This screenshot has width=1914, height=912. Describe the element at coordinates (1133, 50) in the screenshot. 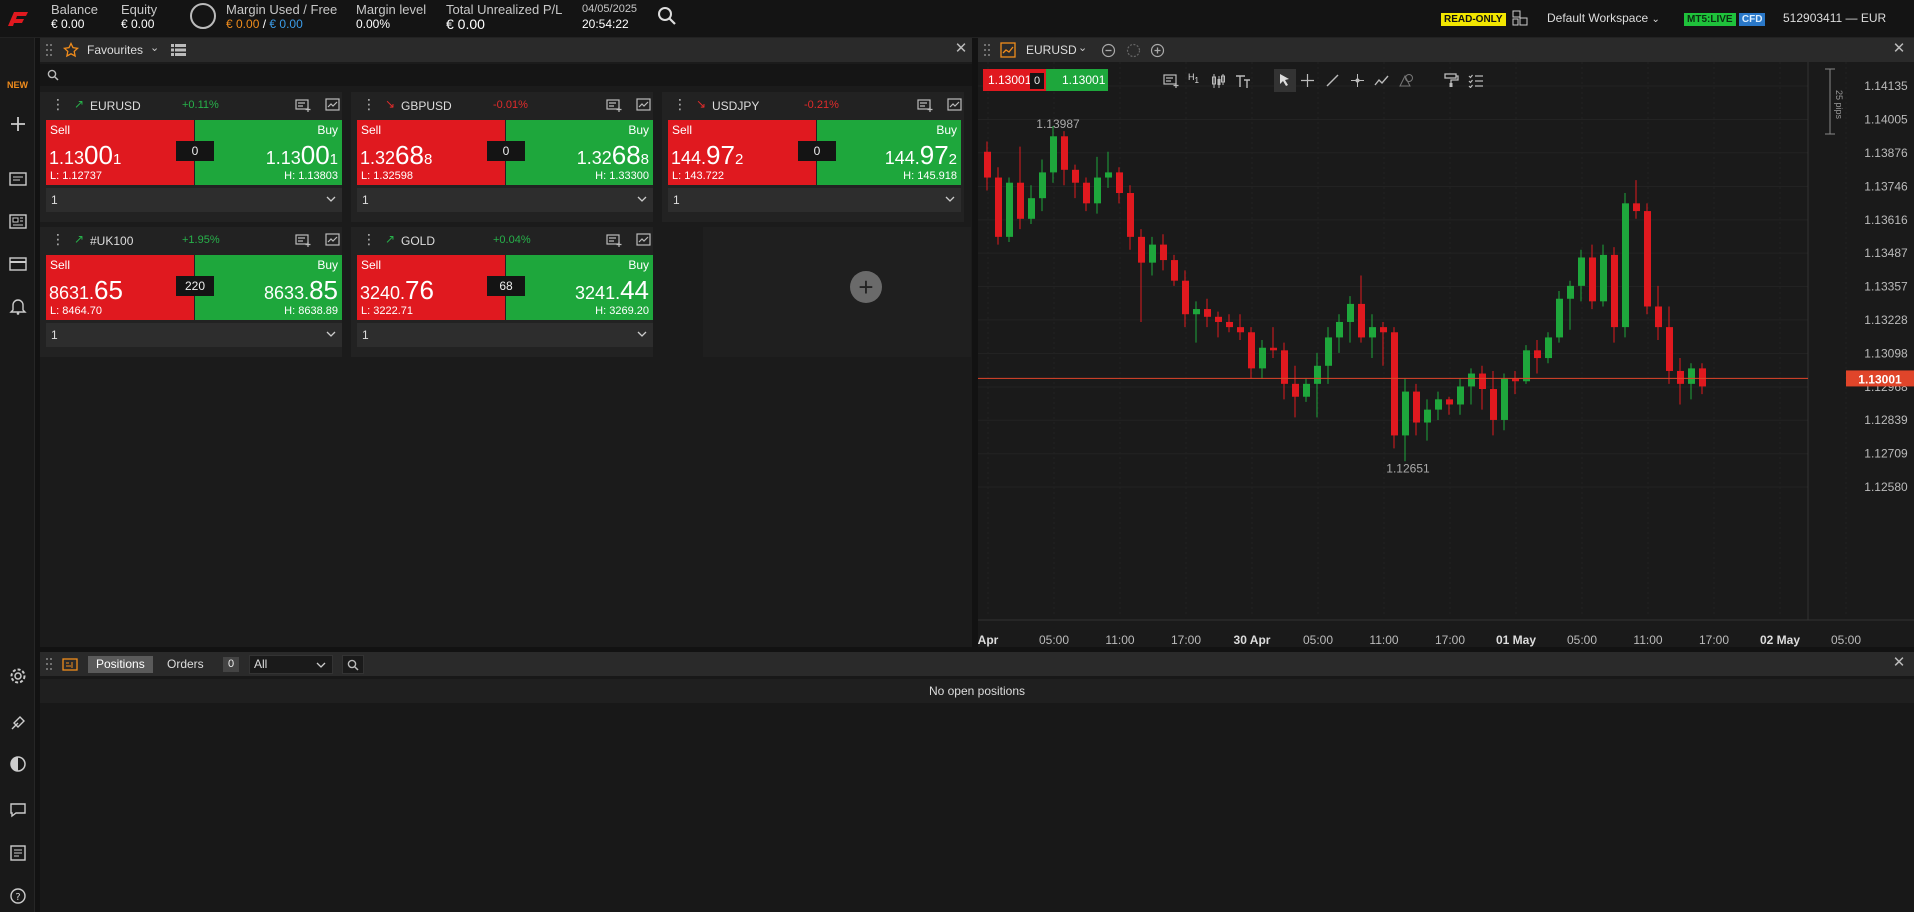

I see `zoom-reset-icon` at that location.